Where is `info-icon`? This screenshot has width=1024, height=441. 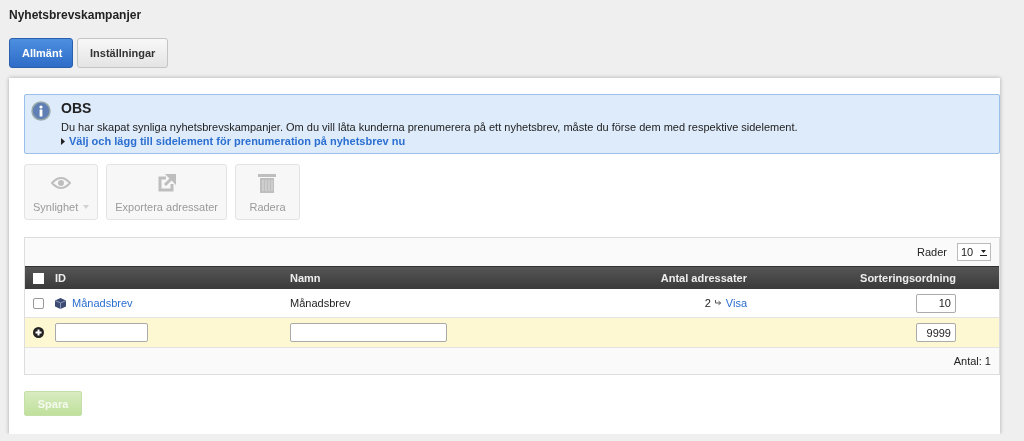
info-icon is located at coordinates (41, 111).